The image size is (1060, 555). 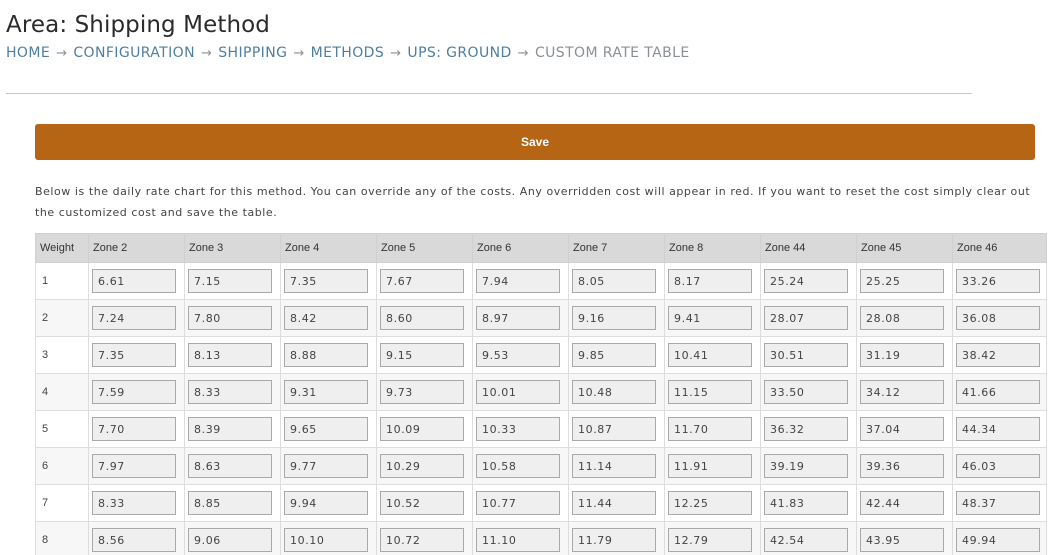 What do you see at coordinates (904, 248) in the screenshot?
I see `zone-column-header: Zone 45` at bounding box center [904, 248].